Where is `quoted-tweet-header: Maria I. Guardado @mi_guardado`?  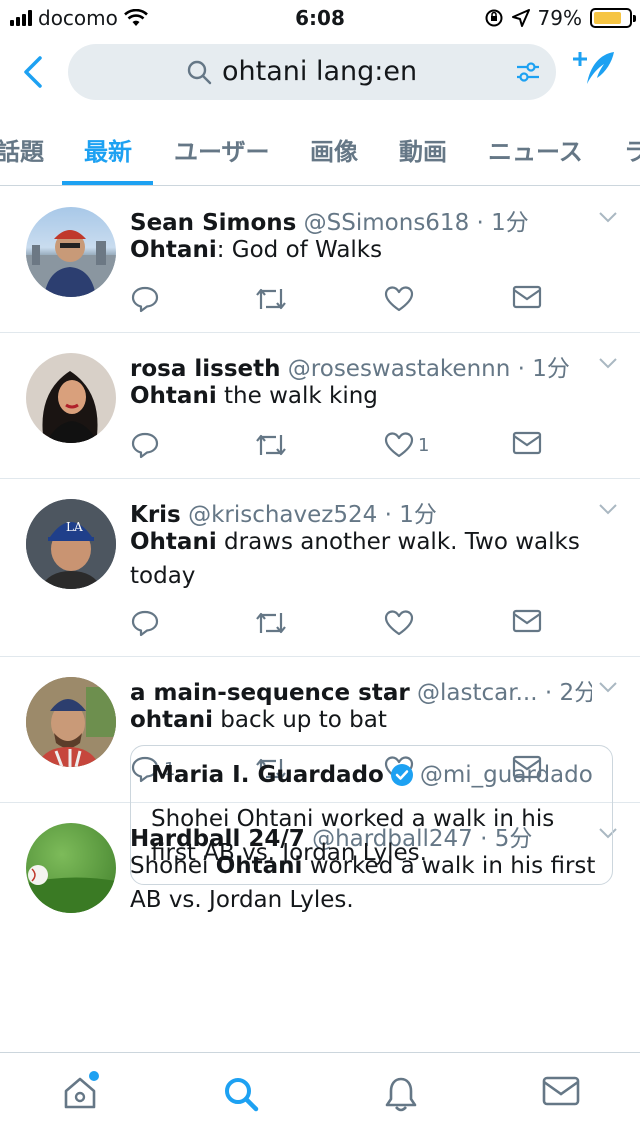
quoted-tweet-header: Maria I. Guardado @mi_guardado is located at coordinates (372, 775).